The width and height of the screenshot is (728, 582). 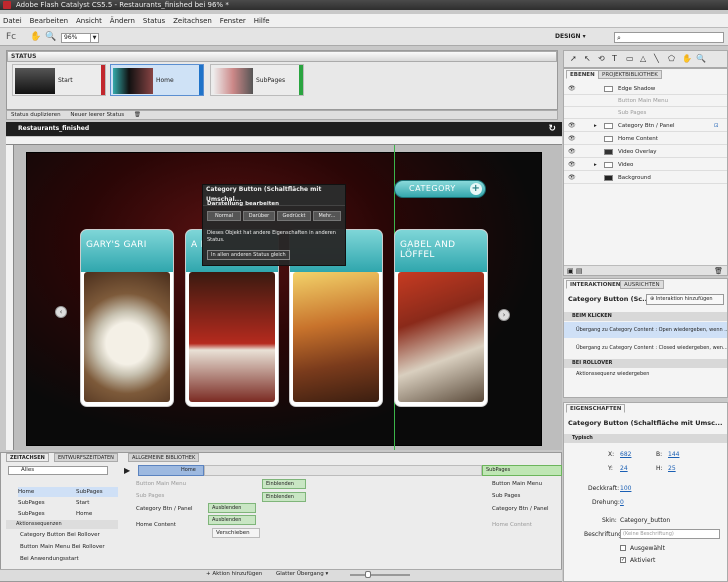 What do you see at coordinates (302, 574) in the screenshot?
I see `smooth-transition-button: Glatter Übergang ▾` at bounding box center [302, 574].